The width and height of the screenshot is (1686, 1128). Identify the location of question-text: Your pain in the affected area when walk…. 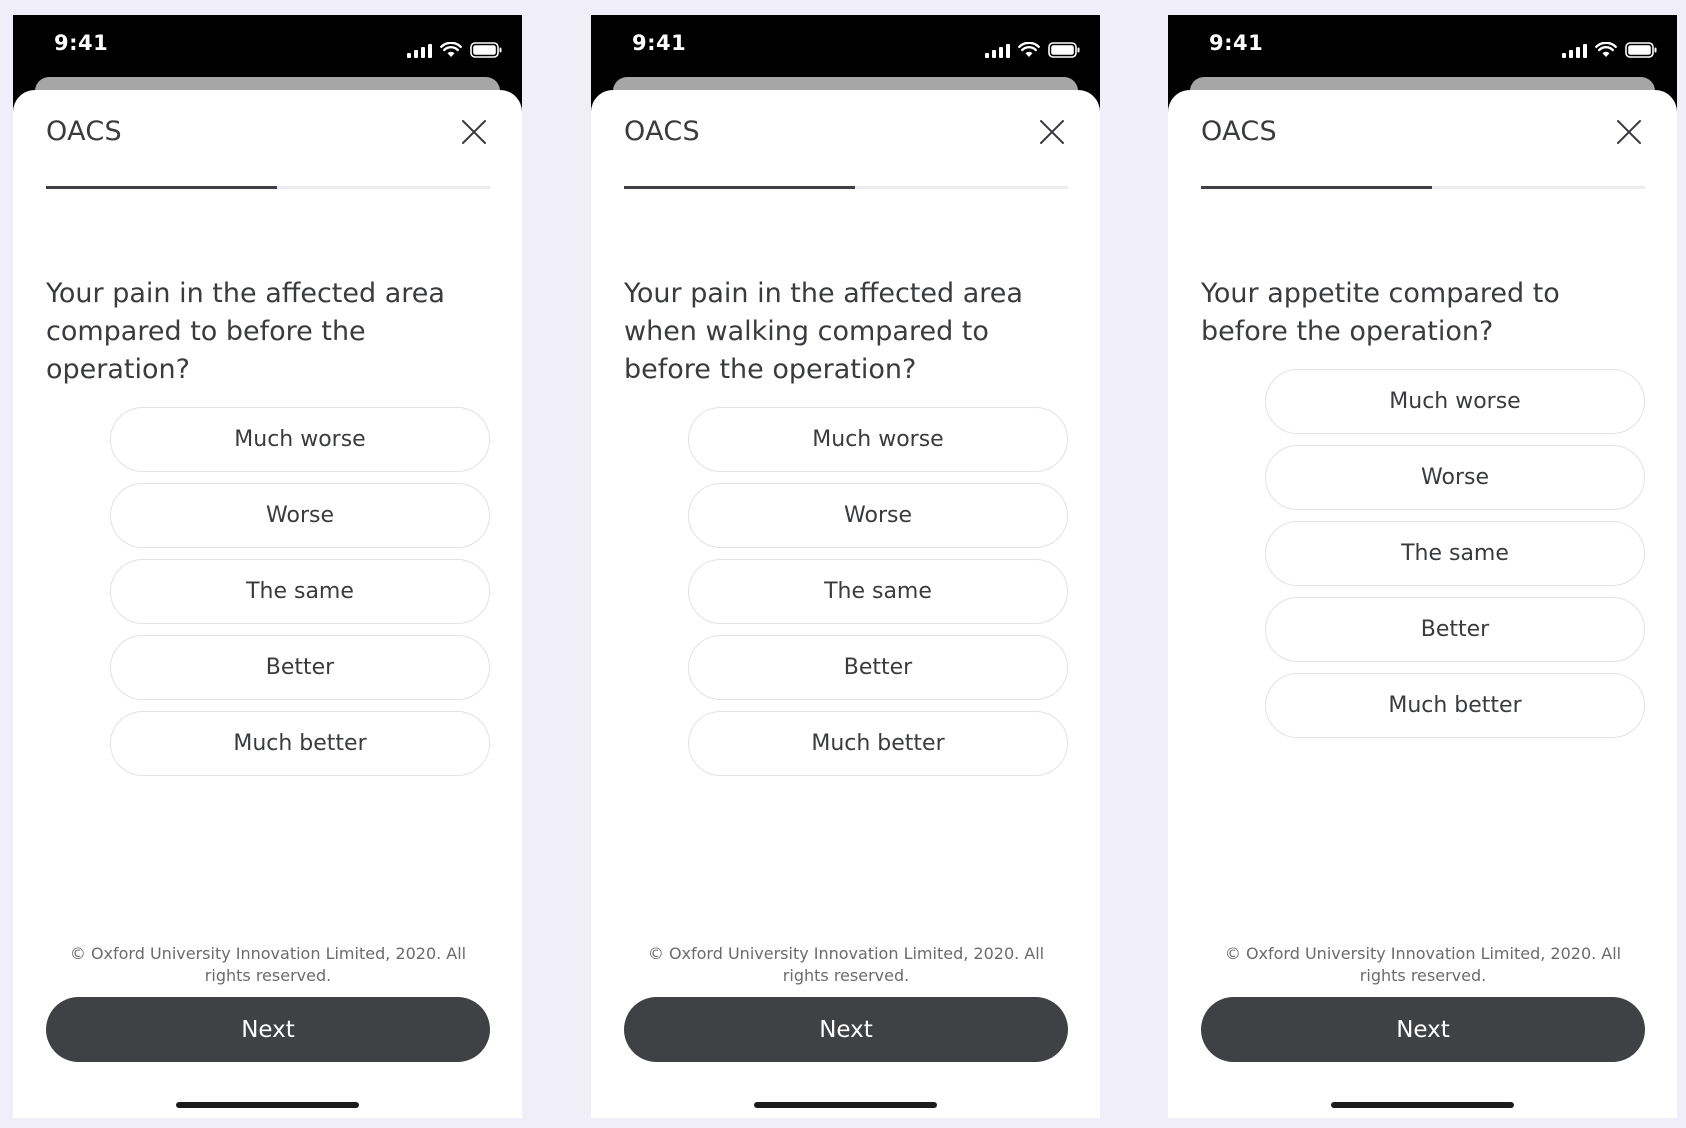
(823, 331).